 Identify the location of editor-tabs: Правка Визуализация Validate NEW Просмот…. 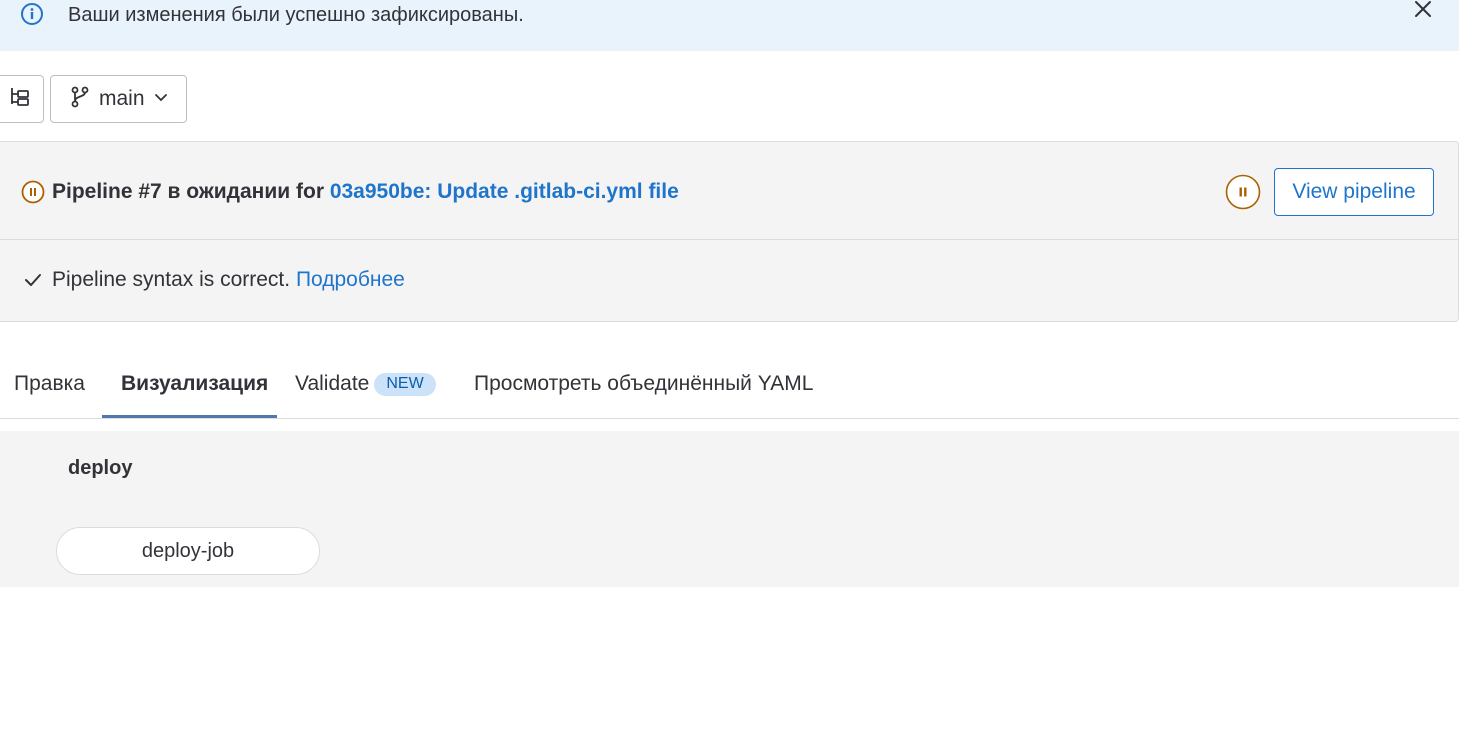
(729, 384).